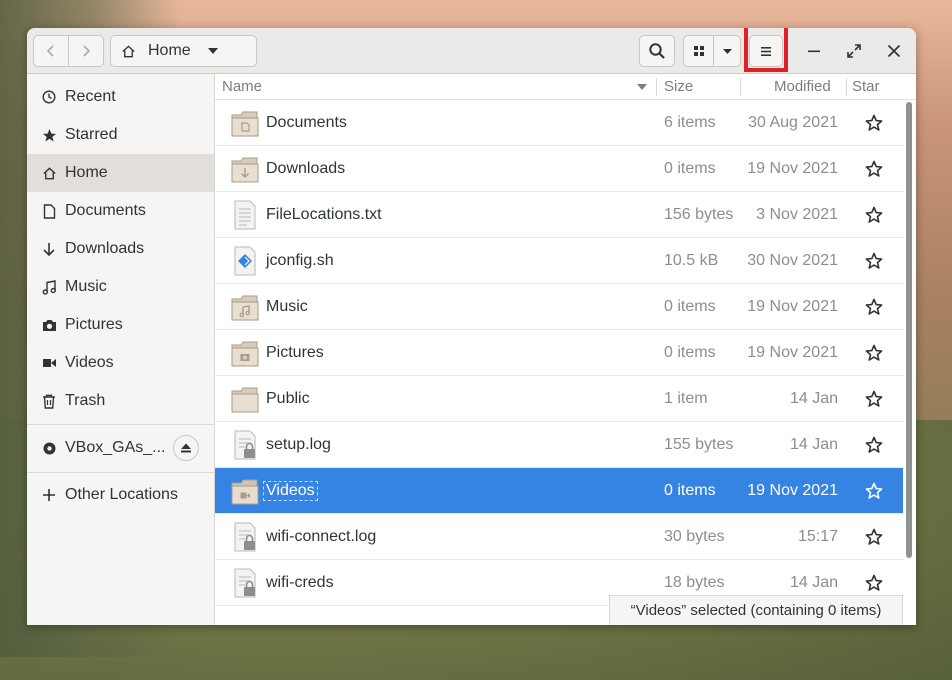  What do you see at coordinates (690, 122) in the screenshot?
I see `file-size: 6 items` at bounding box center [690, 122].